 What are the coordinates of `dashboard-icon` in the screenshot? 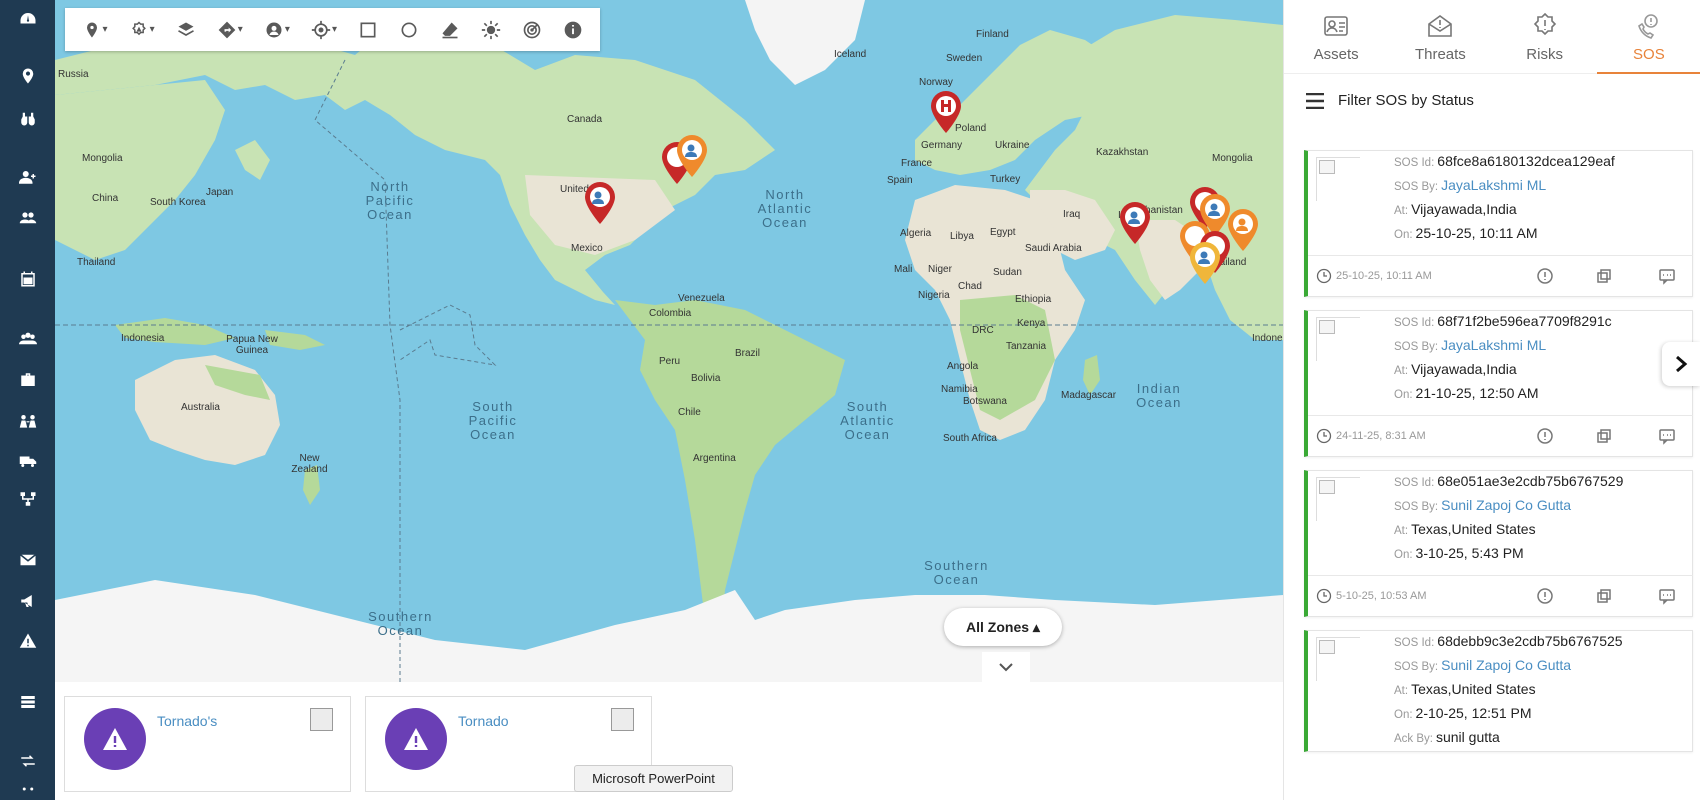 It's located at (27, 19).